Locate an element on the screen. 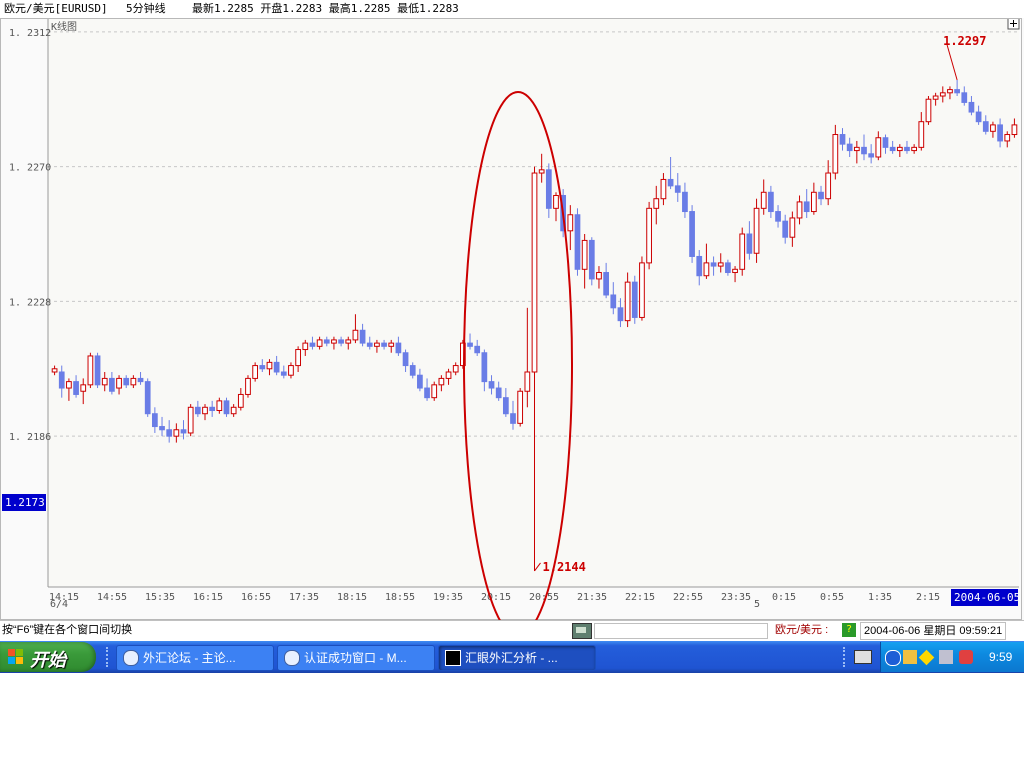  warning-icon is located at coordinates (926, 657).